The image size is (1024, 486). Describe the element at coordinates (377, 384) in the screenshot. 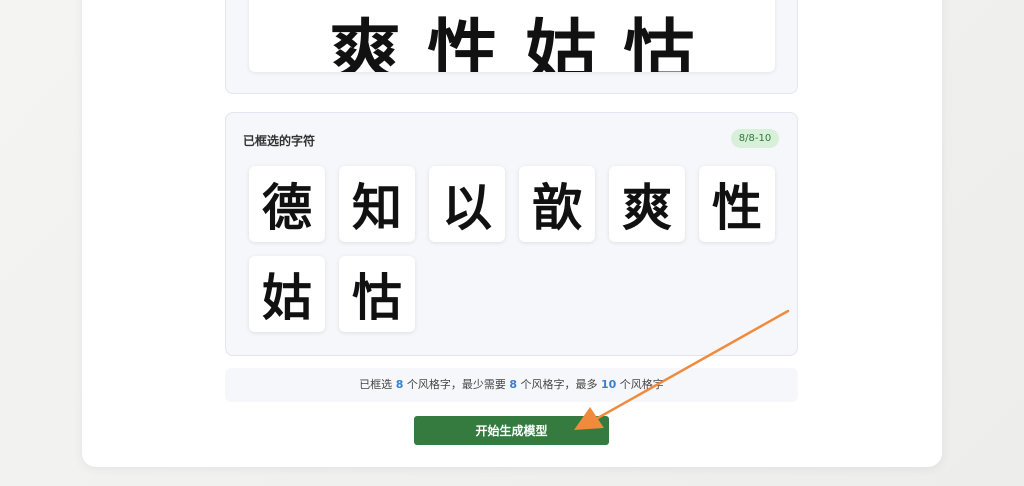

I see `info-text: 已框选` at that location.